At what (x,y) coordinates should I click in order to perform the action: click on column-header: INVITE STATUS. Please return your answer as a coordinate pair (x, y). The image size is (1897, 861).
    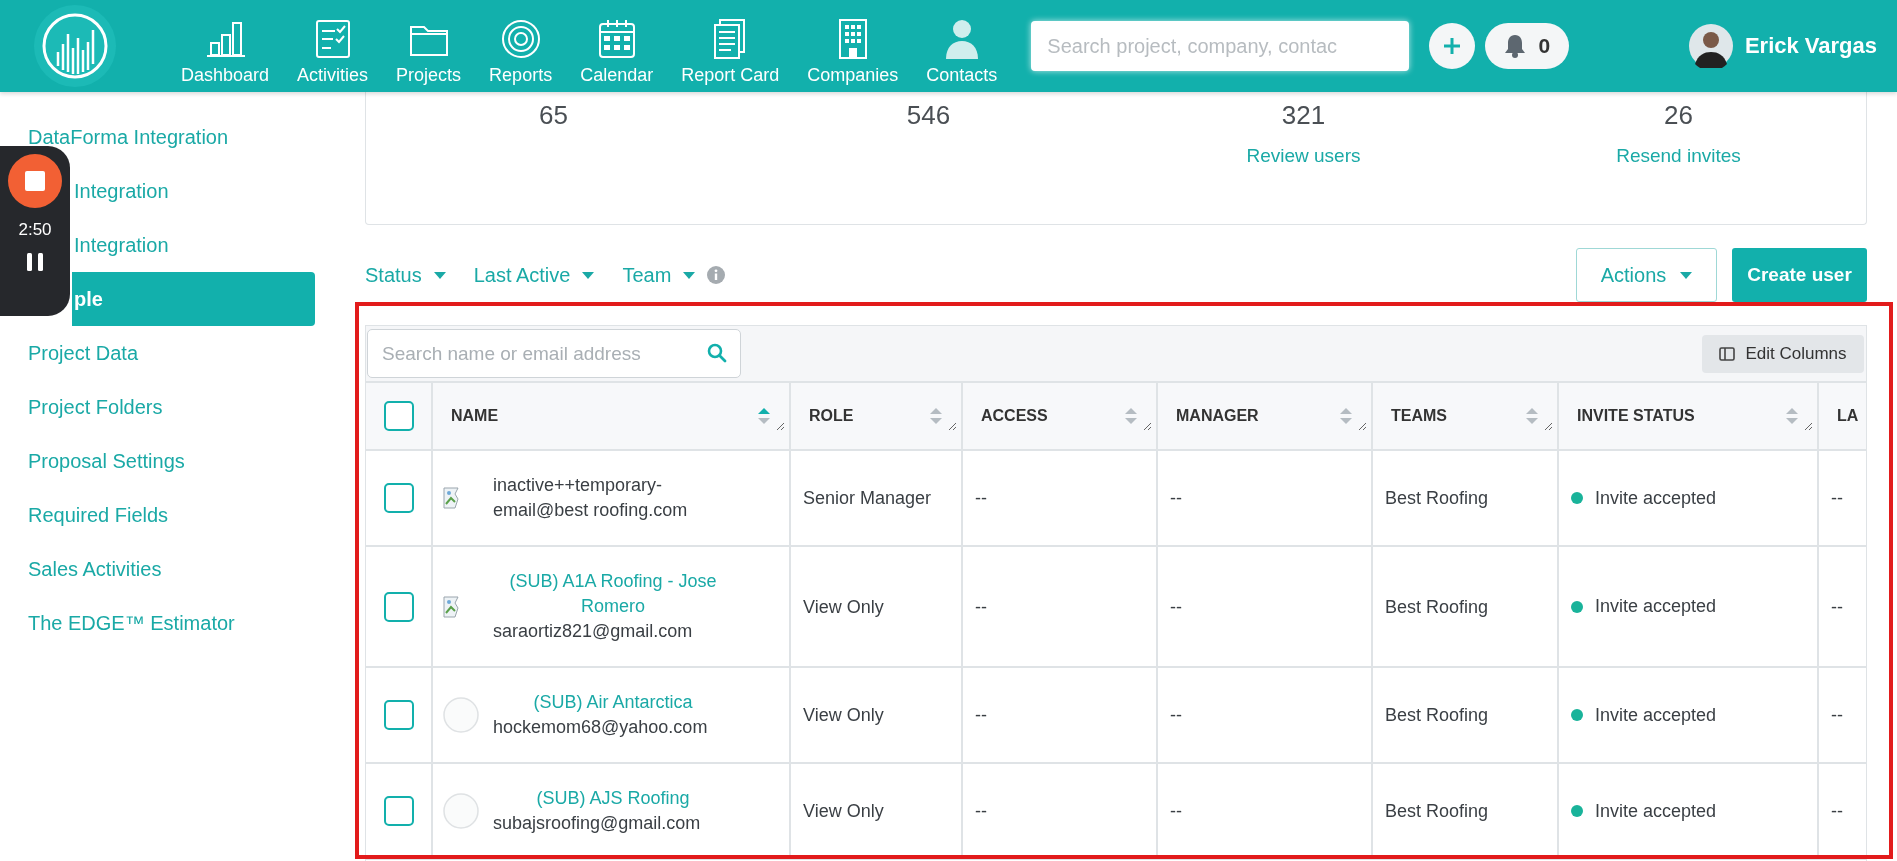
    Looking at the image, I should click on (1678, 416).